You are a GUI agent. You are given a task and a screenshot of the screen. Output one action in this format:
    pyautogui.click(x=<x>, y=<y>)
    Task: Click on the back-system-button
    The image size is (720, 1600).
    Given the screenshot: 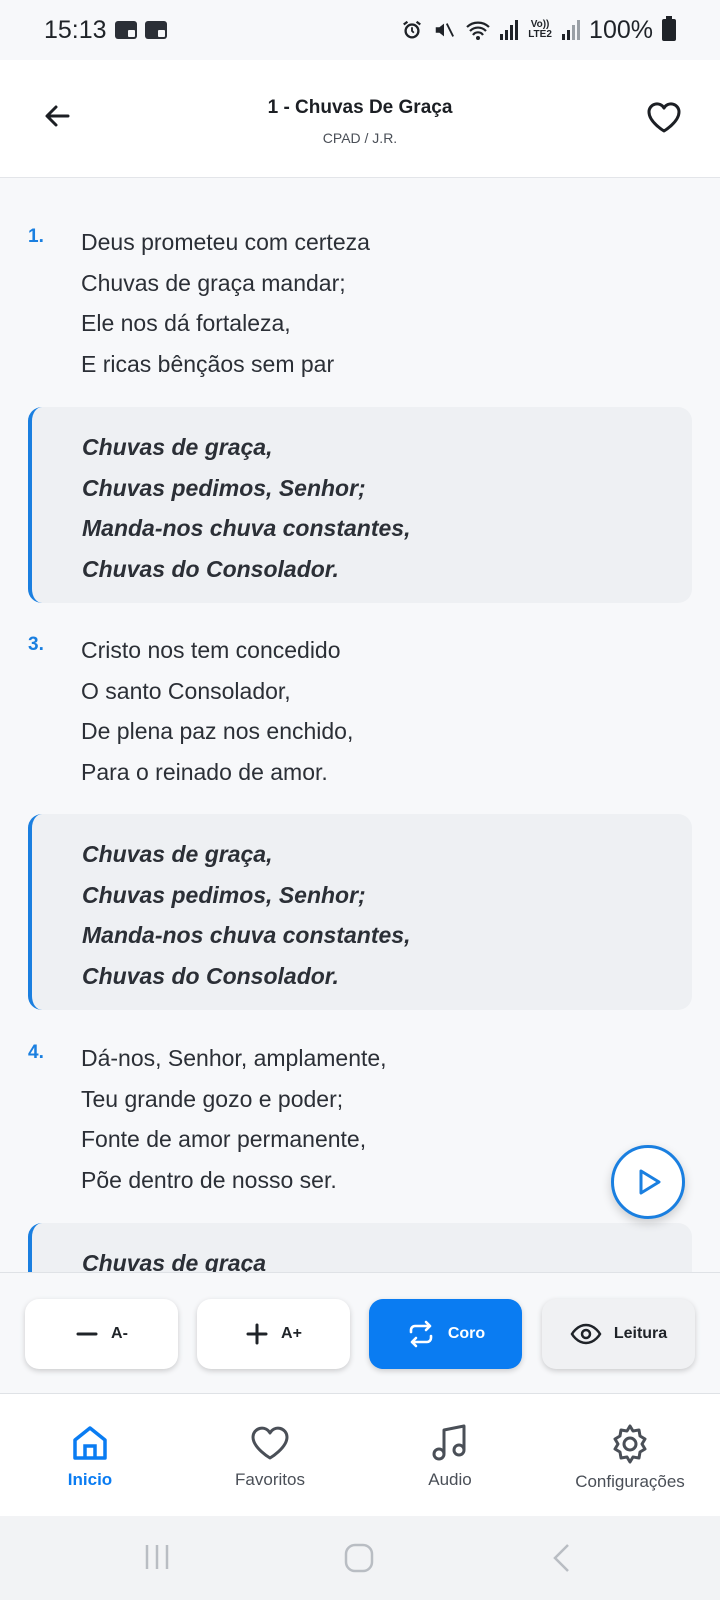 What is the action you would take?
    pyautogui.click(x=562, y=1560)
    